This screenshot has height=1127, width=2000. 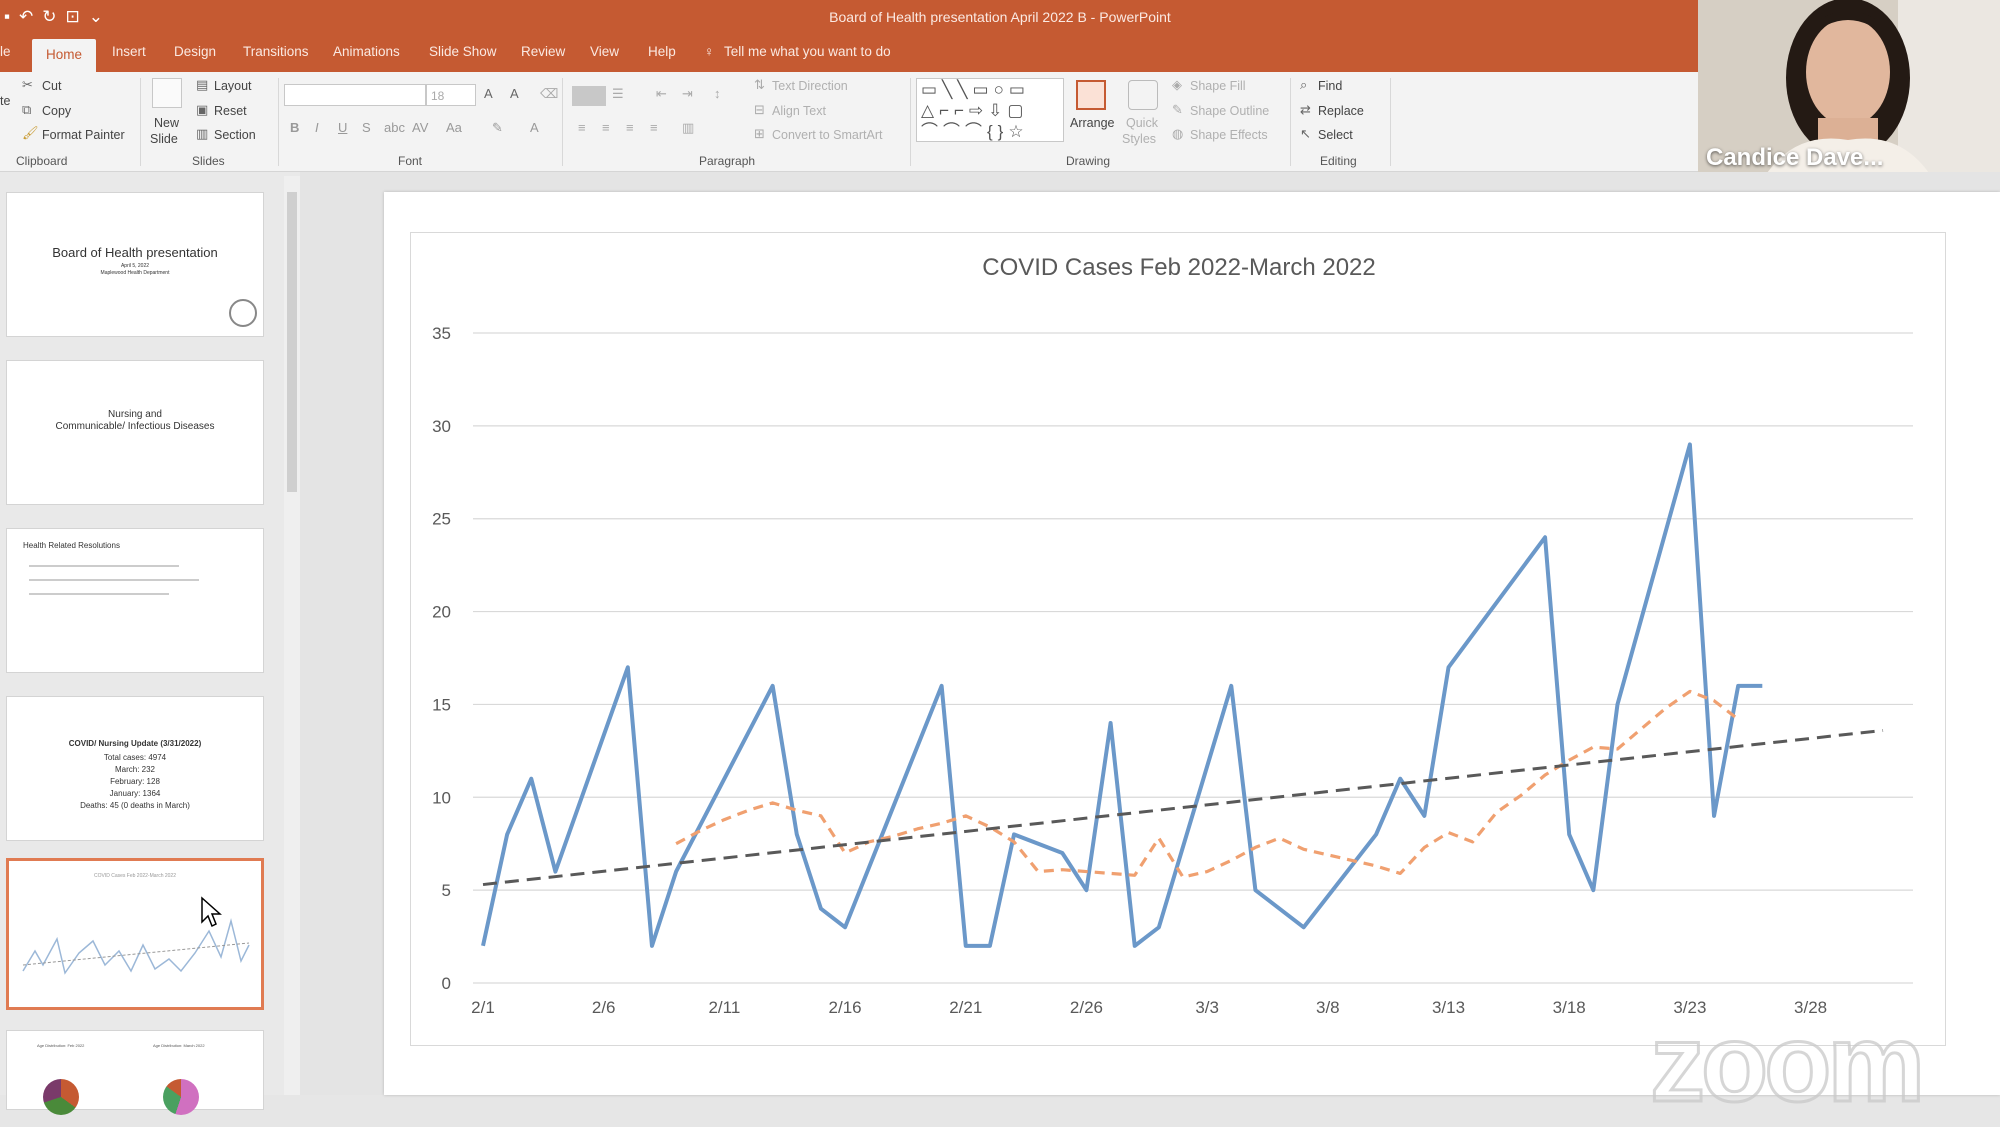 What do you see at coordinates (965, 1007) in the screenshot?
I see `x-tick-label: 2/21` at bounding box center [965, 1007].